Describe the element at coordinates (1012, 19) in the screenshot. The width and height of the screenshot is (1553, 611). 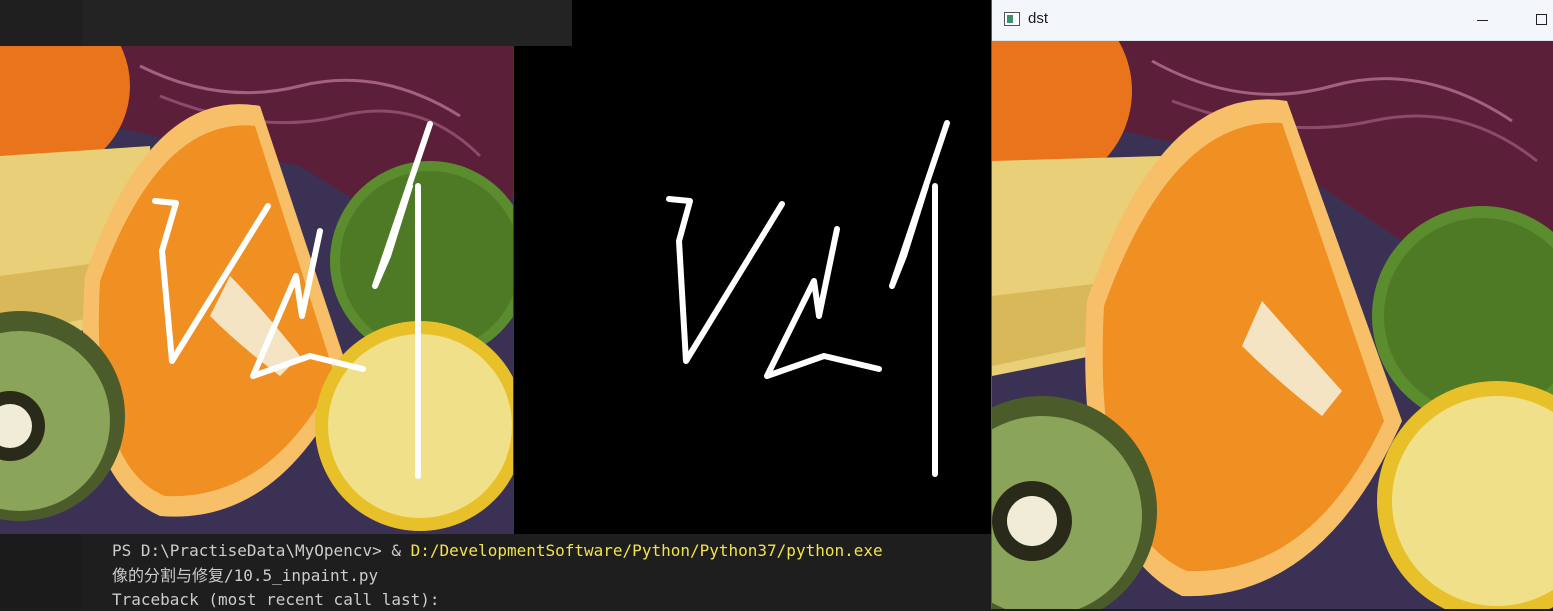
I see `window-app-icon` at that location.